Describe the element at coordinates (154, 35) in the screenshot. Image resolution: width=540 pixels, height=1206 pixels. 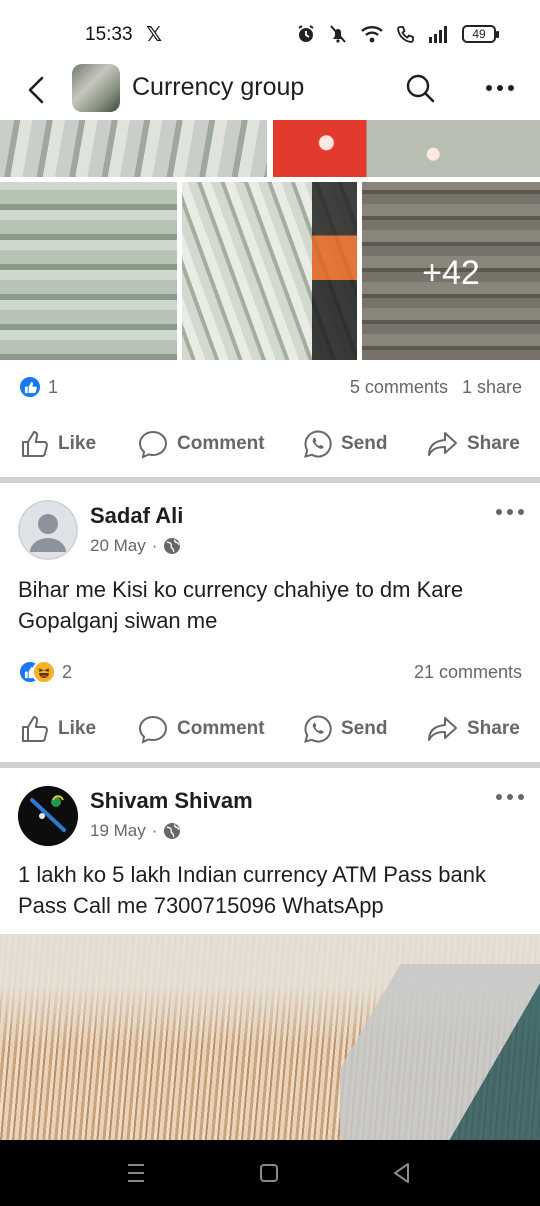
I see `x-logo-icon: 𝕏` at that location.